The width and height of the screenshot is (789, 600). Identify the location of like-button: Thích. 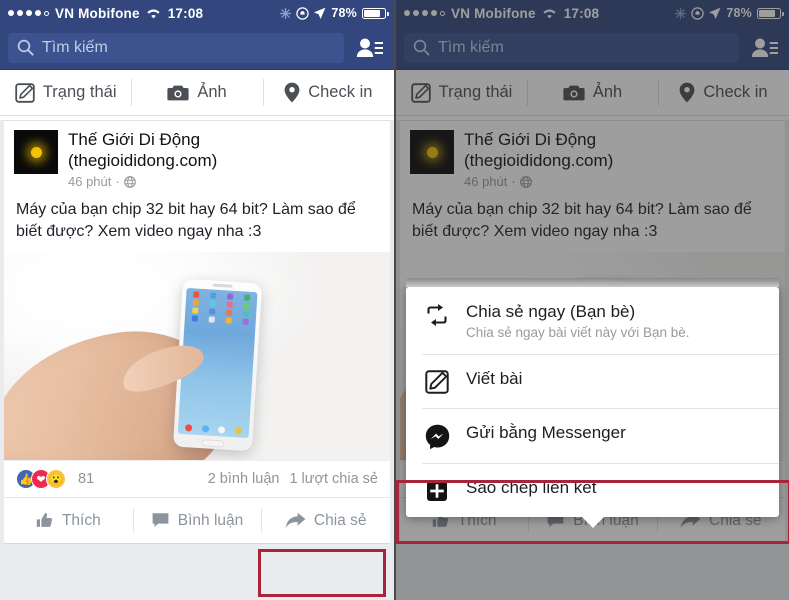
(68, 520).